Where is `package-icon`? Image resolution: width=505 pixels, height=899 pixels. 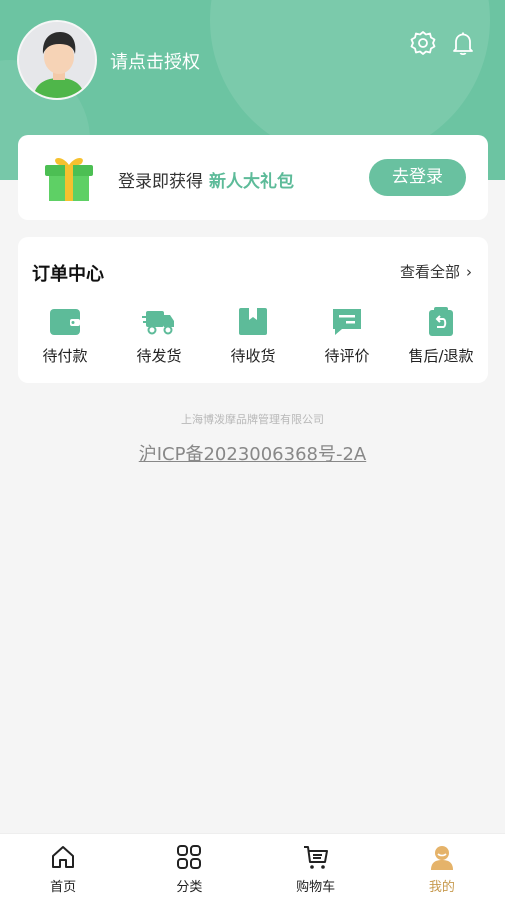 package-icon is located at coordinates (253, 321).